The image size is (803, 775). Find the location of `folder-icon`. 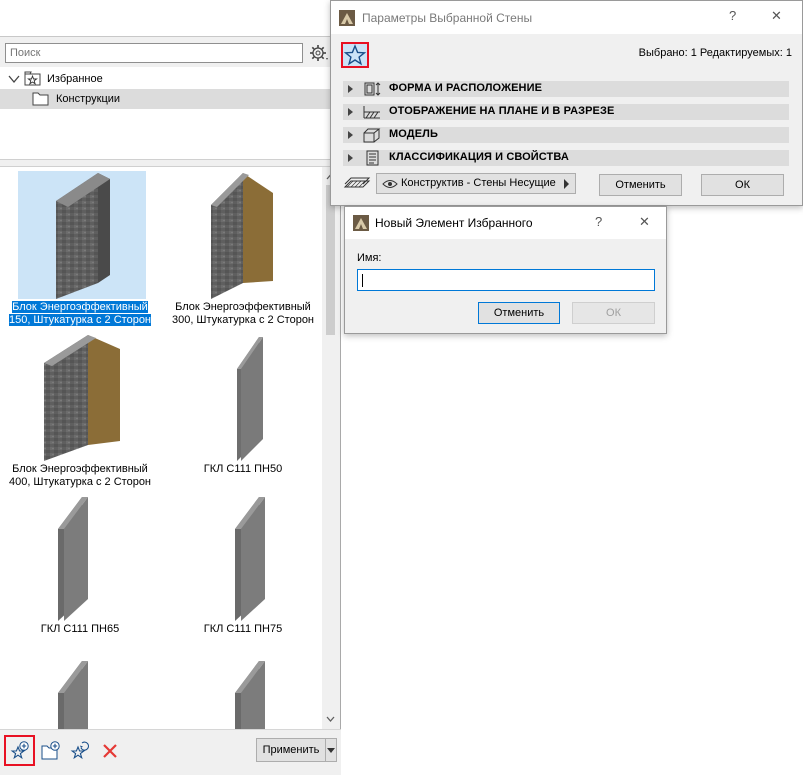

folder-icon is located at coordinates (40, 99).